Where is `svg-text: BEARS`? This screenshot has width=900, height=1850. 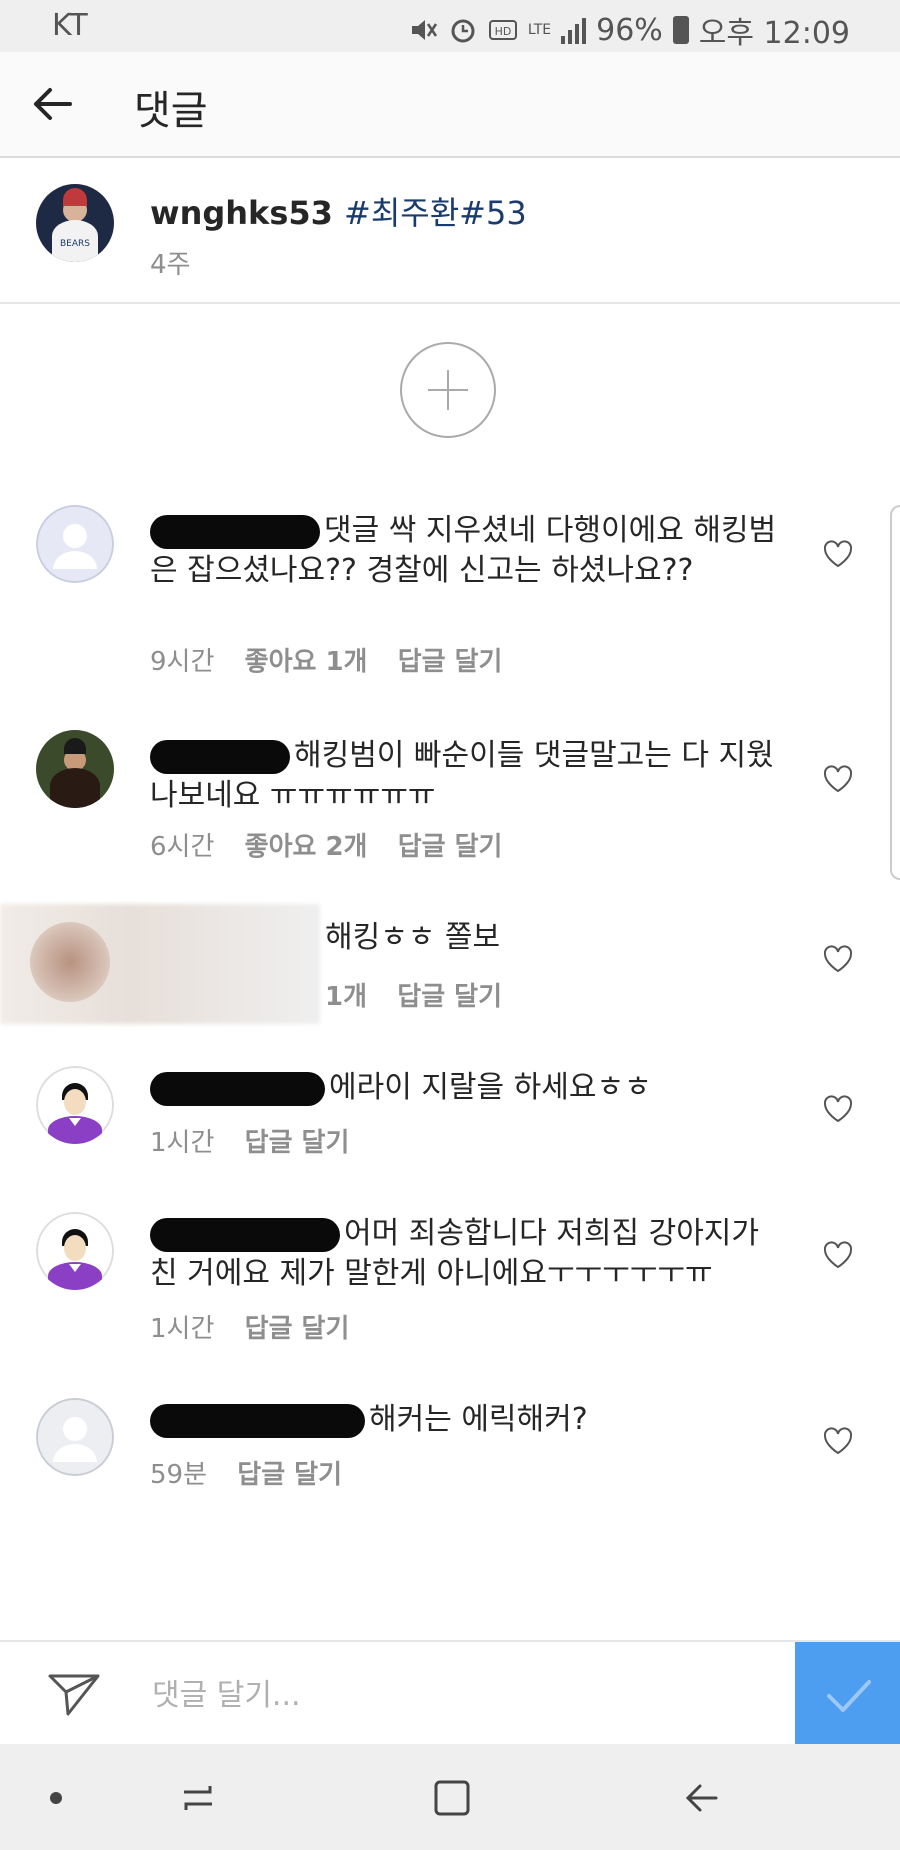 svg-text: BEARS is located at coordinates (75, 244).